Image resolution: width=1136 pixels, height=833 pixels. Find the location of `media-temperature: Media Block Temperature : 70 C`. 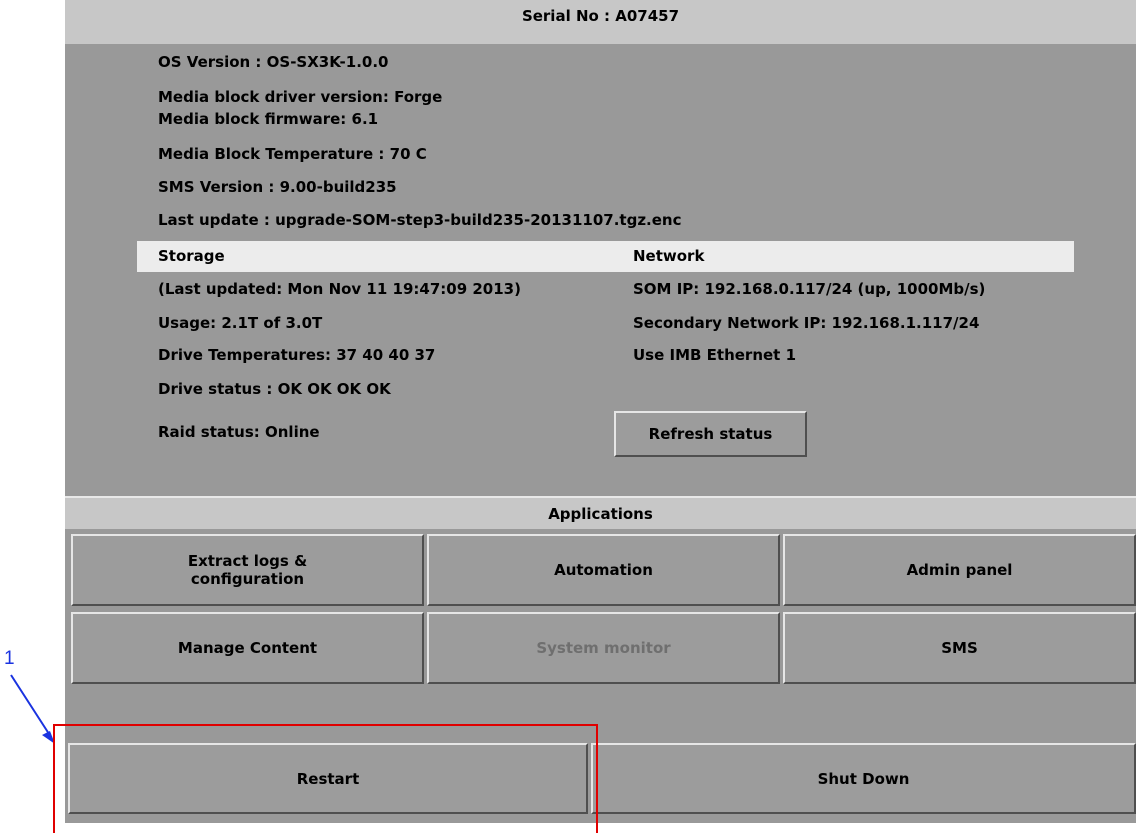

media-temperature: Media Block Temperature : 70 C is located at coordinates (292, 154).